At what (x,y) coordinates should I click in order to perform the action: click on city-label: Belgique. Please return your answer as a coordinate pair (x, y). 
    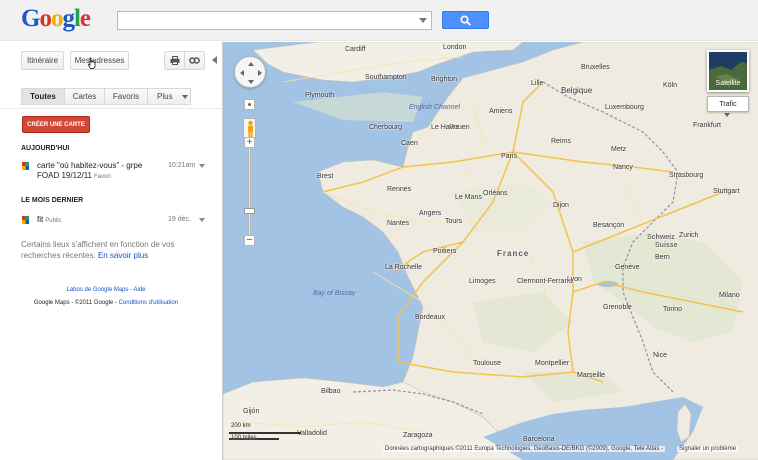
    Looking at the image, I should click on (577, 90).